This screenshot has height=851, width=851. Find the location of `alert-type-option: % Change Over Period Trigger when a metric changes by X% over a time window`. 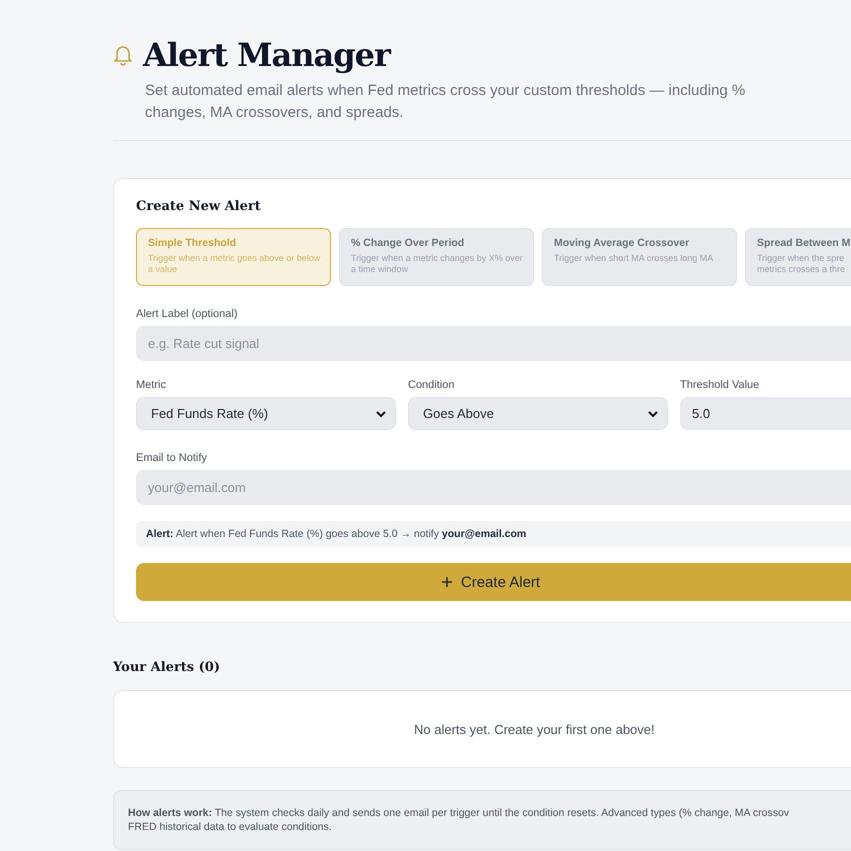

alert-type-option: % Change Over Period Trigger when a metric changes by X% over a time window is located at coordinates (436, 257).